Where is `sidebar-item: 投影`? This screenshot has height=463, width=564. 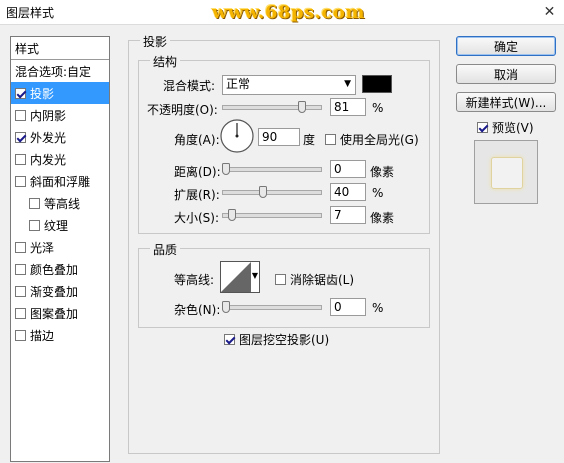
sidebar-item: 投影 is located at coordinates (60, 93).